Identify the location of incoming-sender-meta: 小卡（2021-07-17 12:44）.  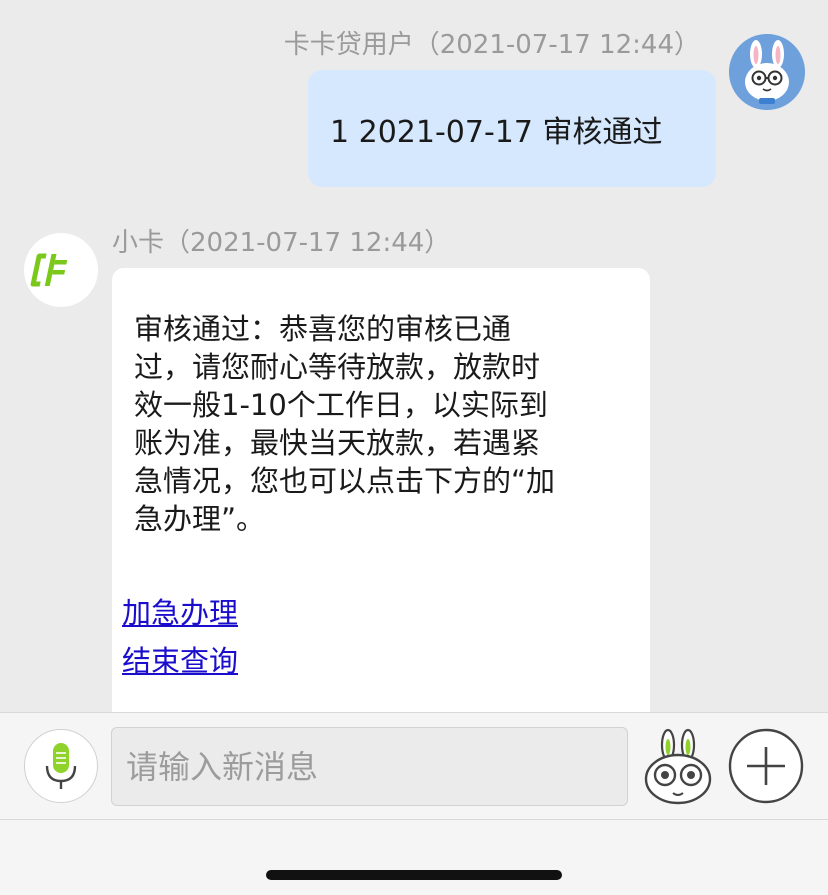
(281, 243).